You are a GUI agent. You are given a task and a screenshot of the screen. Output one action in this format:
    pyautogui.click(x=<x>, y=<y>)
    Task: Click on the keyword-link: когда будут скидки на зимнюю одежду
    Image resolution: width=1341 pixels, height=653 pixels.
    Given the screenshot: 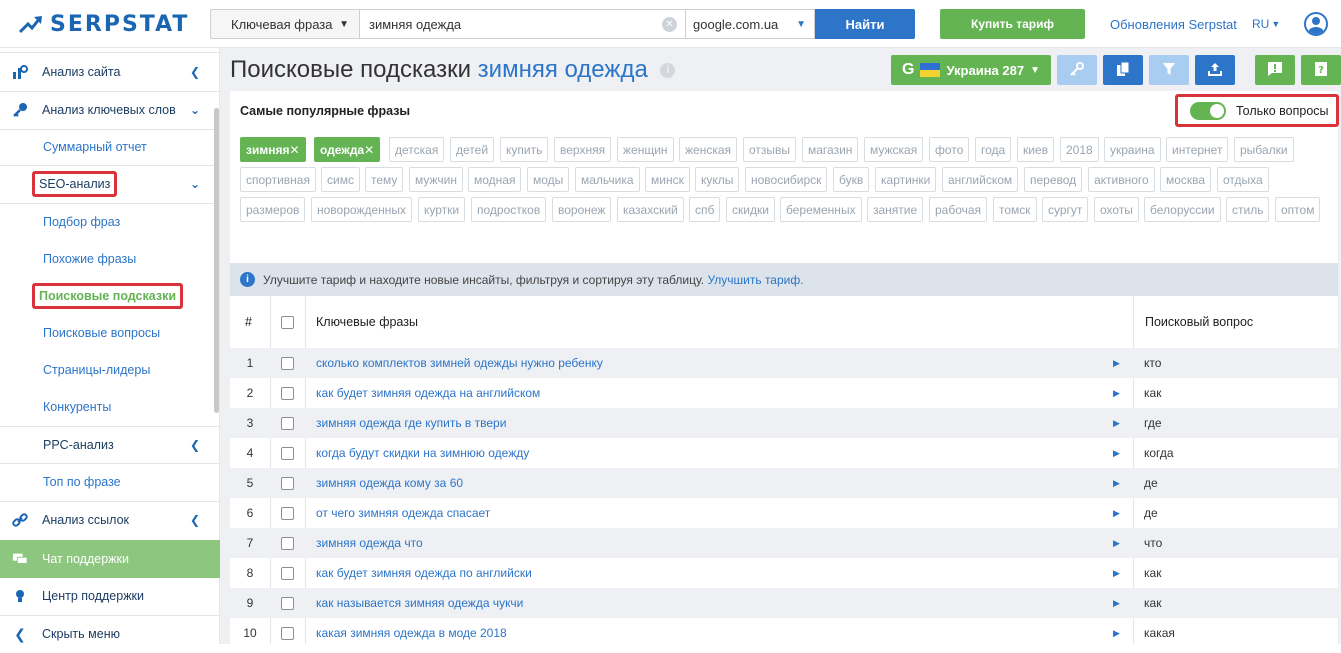 What is the action you would take?
    pyautogui.click(x=422, y=453)
    